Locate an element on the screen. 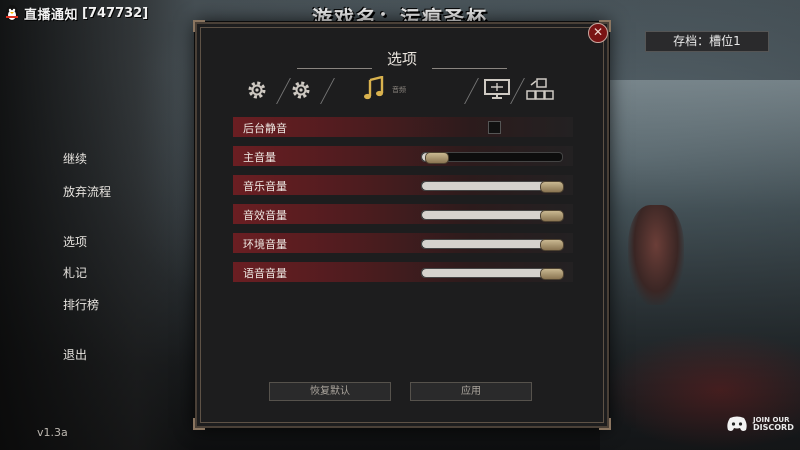  tab-general is located at coordinates (302, 90).